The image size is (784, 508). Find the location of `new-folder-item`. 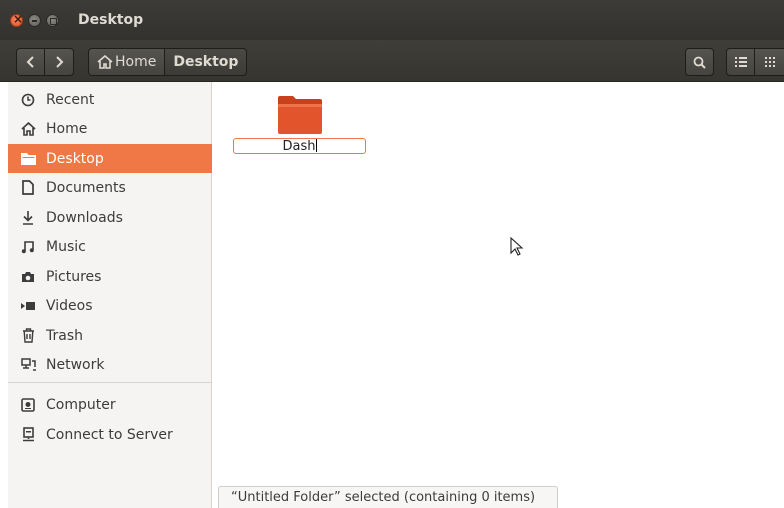

new-folder-item is located at coordinates (300, 115).